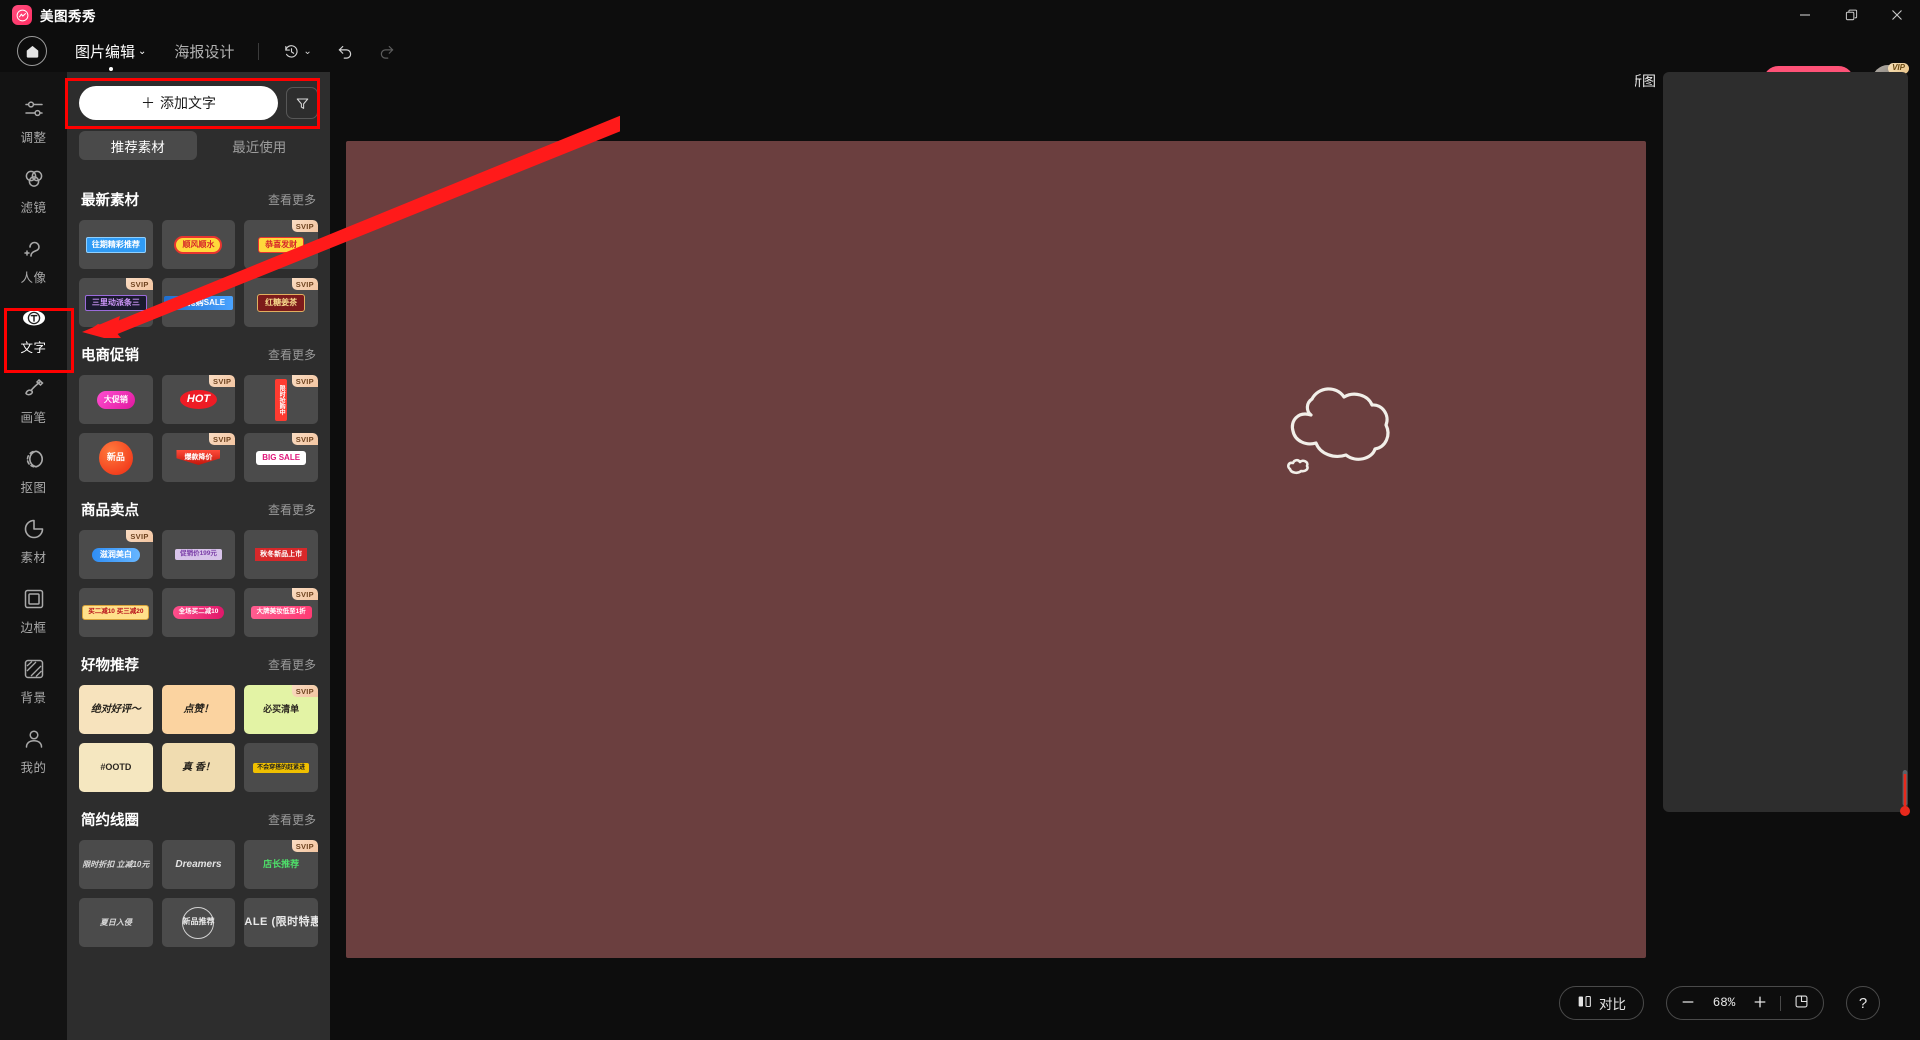  I want to click on material-thumbnail-label: 三里动派条三, so click(115, 302).